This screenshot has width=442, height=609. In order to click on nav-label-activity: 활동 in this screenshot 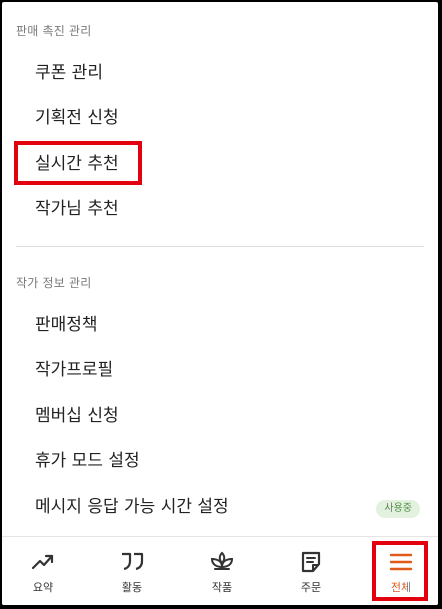, I will do `click(132, 587)`.